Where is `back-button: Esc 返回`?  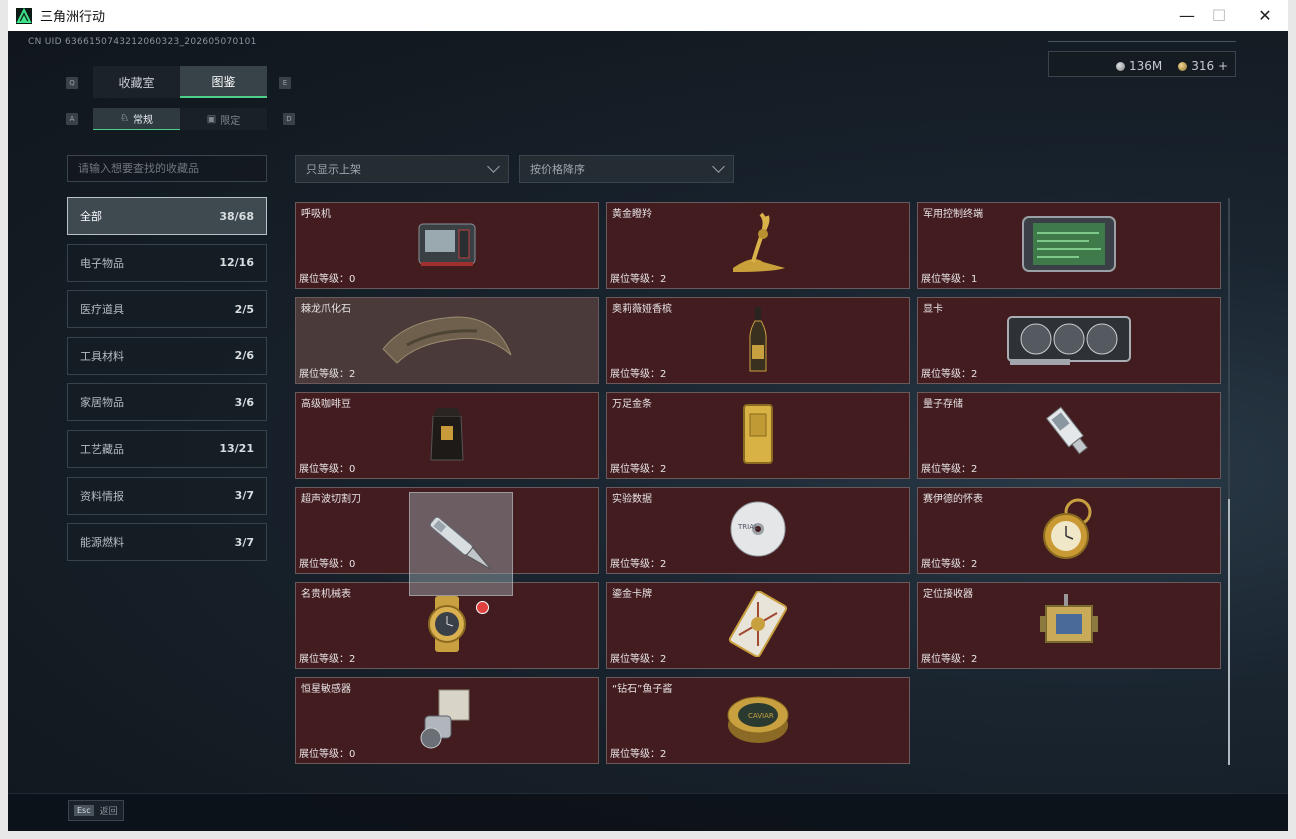 back-button: Esc 返回 is located at coordinates (96, 810).